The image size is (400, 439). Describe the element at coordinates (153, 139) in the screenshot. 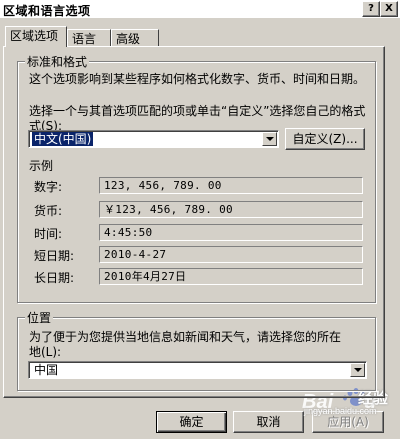

I see `locale-dropdown: 中文(中国)` at that location.